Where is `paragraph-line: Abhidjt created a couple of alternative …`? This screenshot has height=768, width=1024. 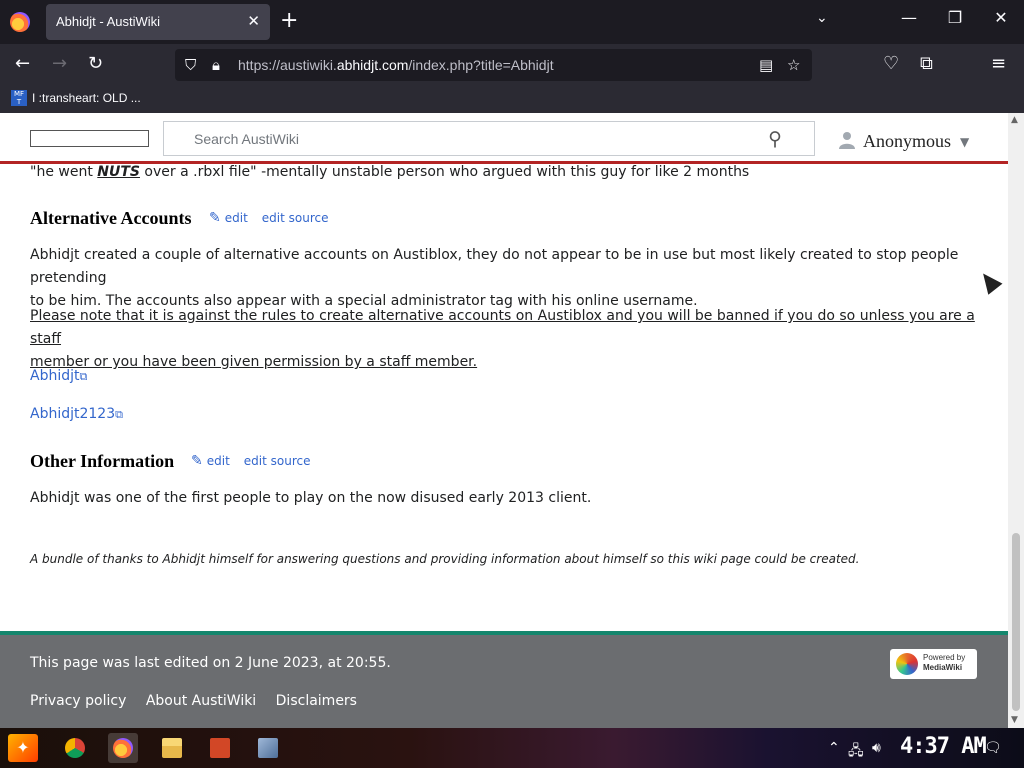 paragraph-line: Abhidjt created a couple of alternative … is located at coordinates (494, 266).